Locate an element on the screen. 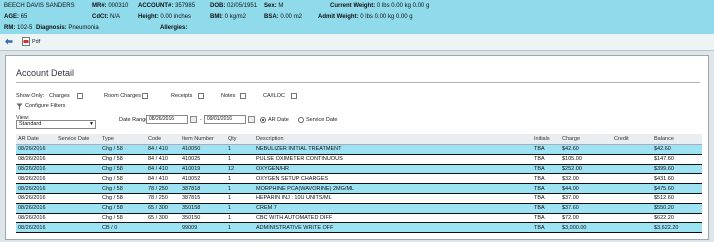  cell-charge: $42.60 is located at coordinates (586, 149).